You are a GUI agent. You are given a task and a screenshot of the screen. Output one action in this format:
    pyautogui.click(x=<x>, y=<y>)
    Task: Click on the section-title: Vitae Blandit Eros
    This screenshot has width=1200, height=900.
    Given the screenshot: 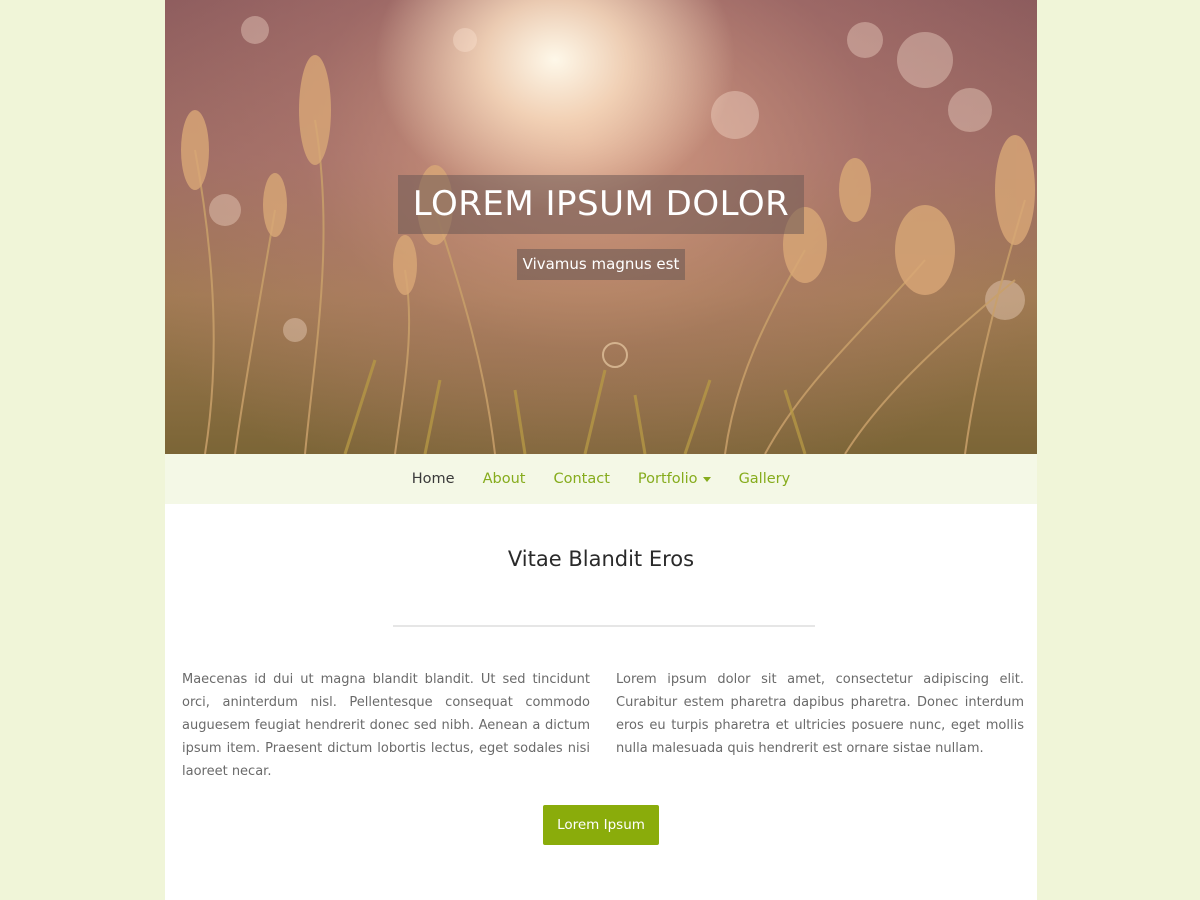 What is the action you would take?
    pyautogui.click(x=601, y=559)
    